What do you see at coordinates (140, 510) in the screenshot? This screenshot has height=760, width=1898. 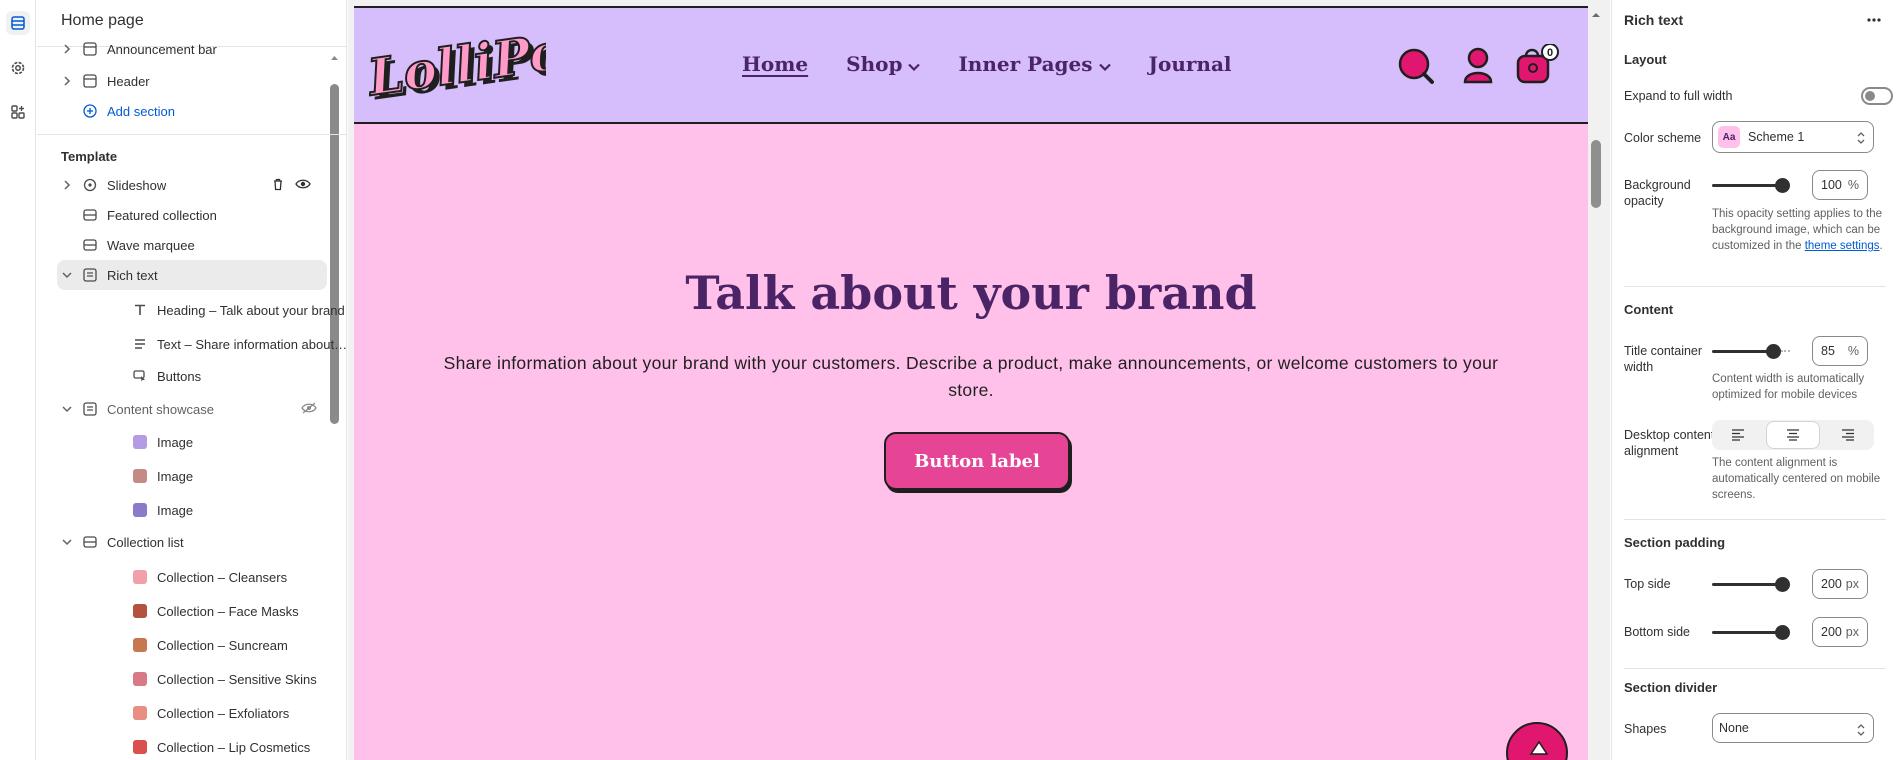 I see `image-thumbnail` at bounding box center [140, 510].